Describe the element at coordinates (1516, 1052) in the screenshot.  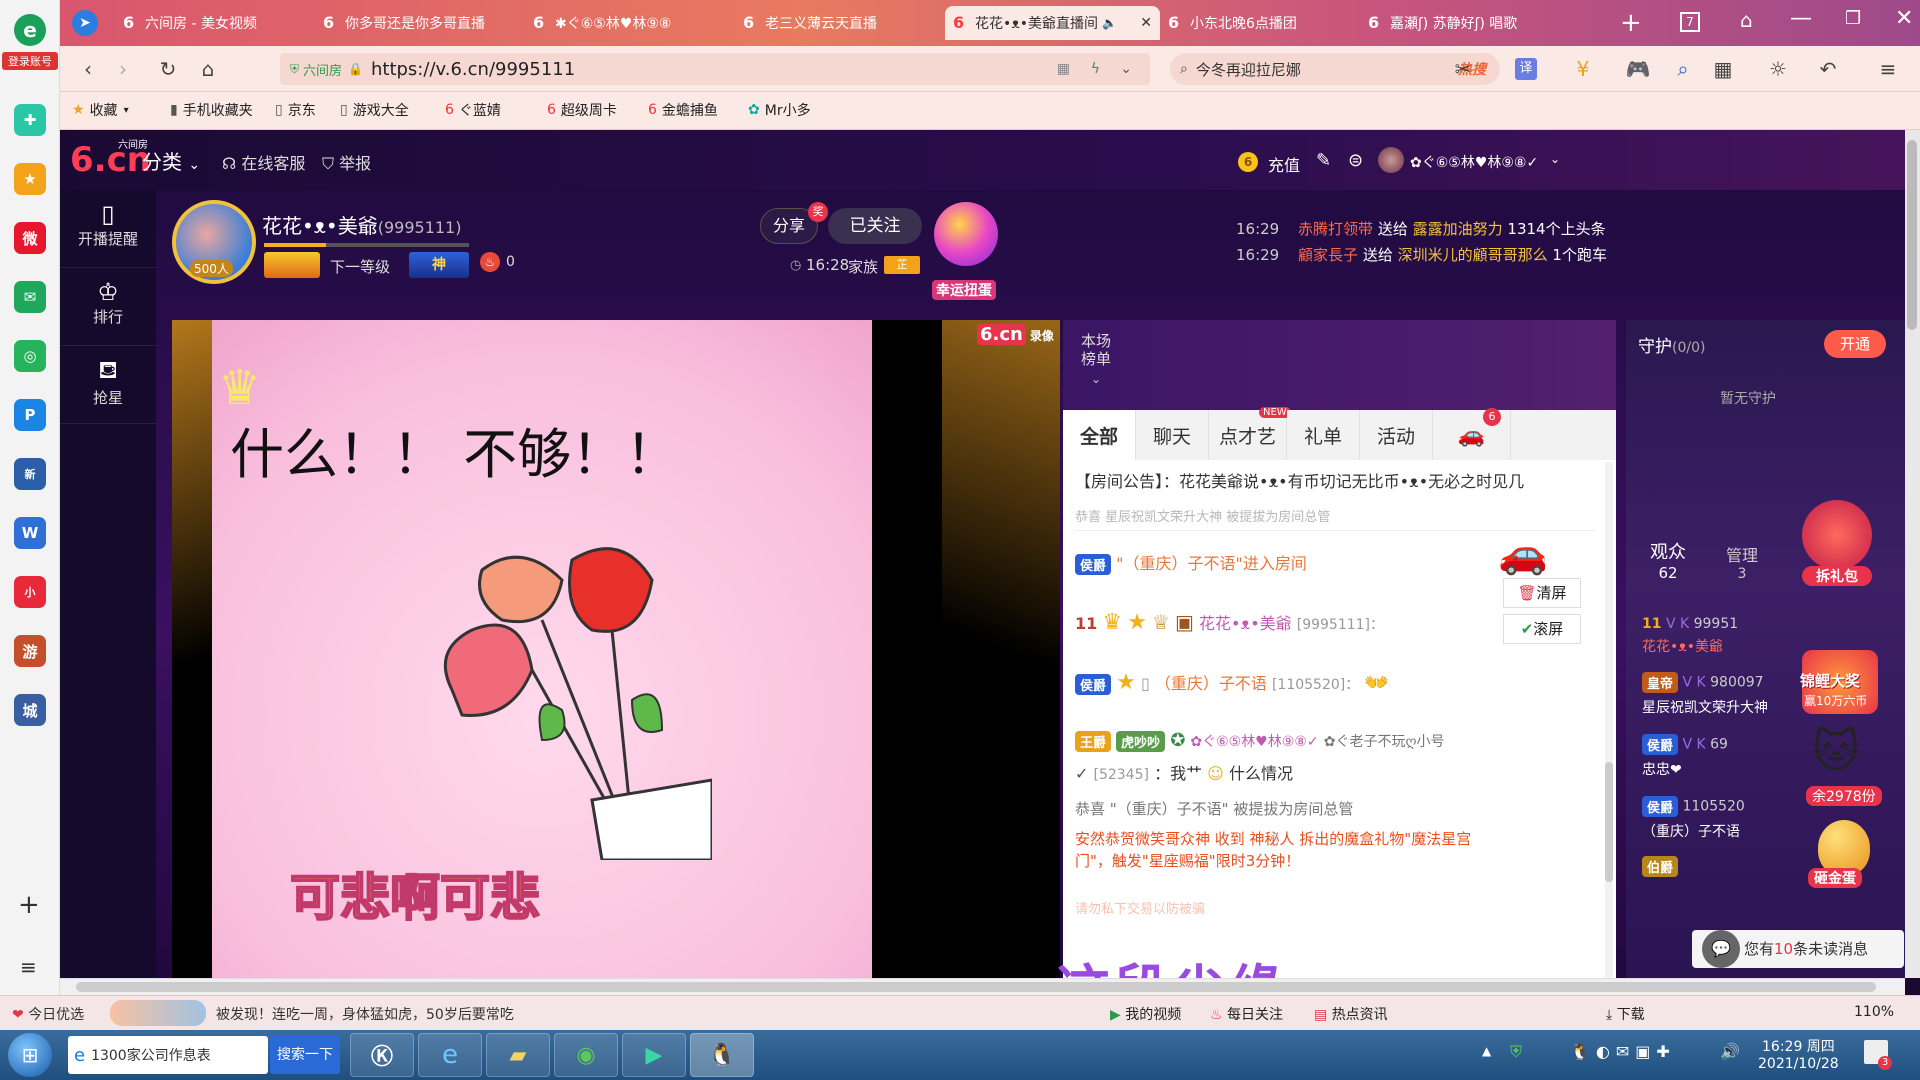
I see `tray-shield-icon: ⛨` at that location.